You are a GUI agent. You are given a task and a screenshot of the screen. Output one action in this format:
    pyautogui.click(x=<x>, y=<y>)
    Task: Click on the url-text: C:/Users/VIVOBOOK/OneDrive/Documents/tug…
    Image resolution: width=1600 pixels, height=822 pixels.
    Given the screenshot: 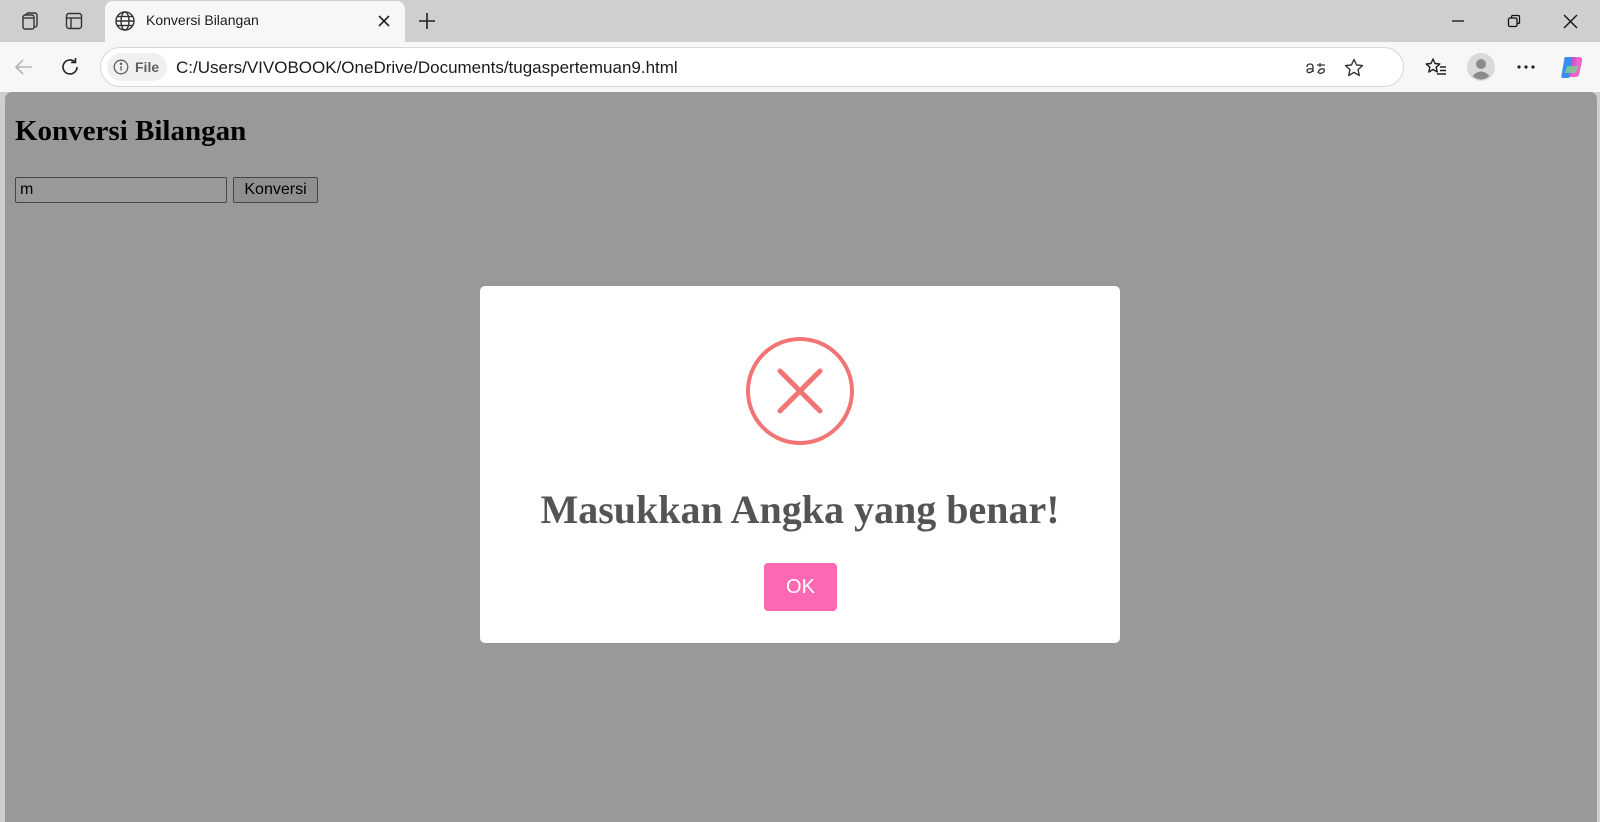 What is the action you would take?
    pyautogui.click(x=427, y=68)
    